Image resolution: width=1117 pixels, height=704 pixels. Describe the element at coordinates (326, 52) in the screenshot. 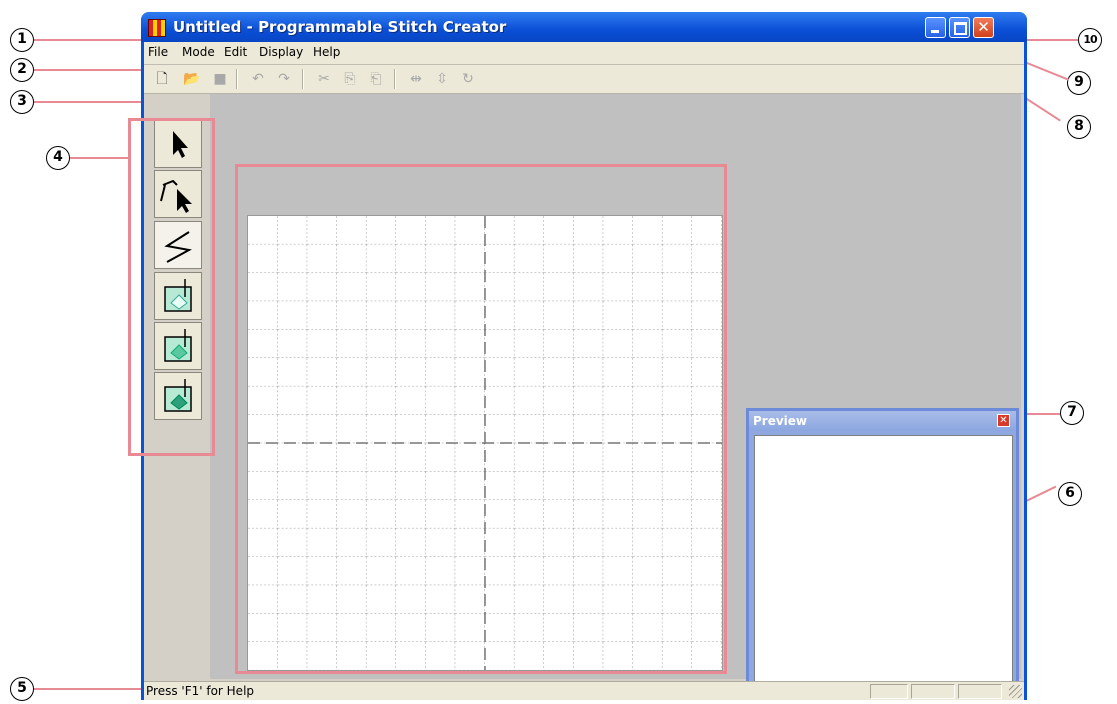

I see `menu-help: Help` at that location.